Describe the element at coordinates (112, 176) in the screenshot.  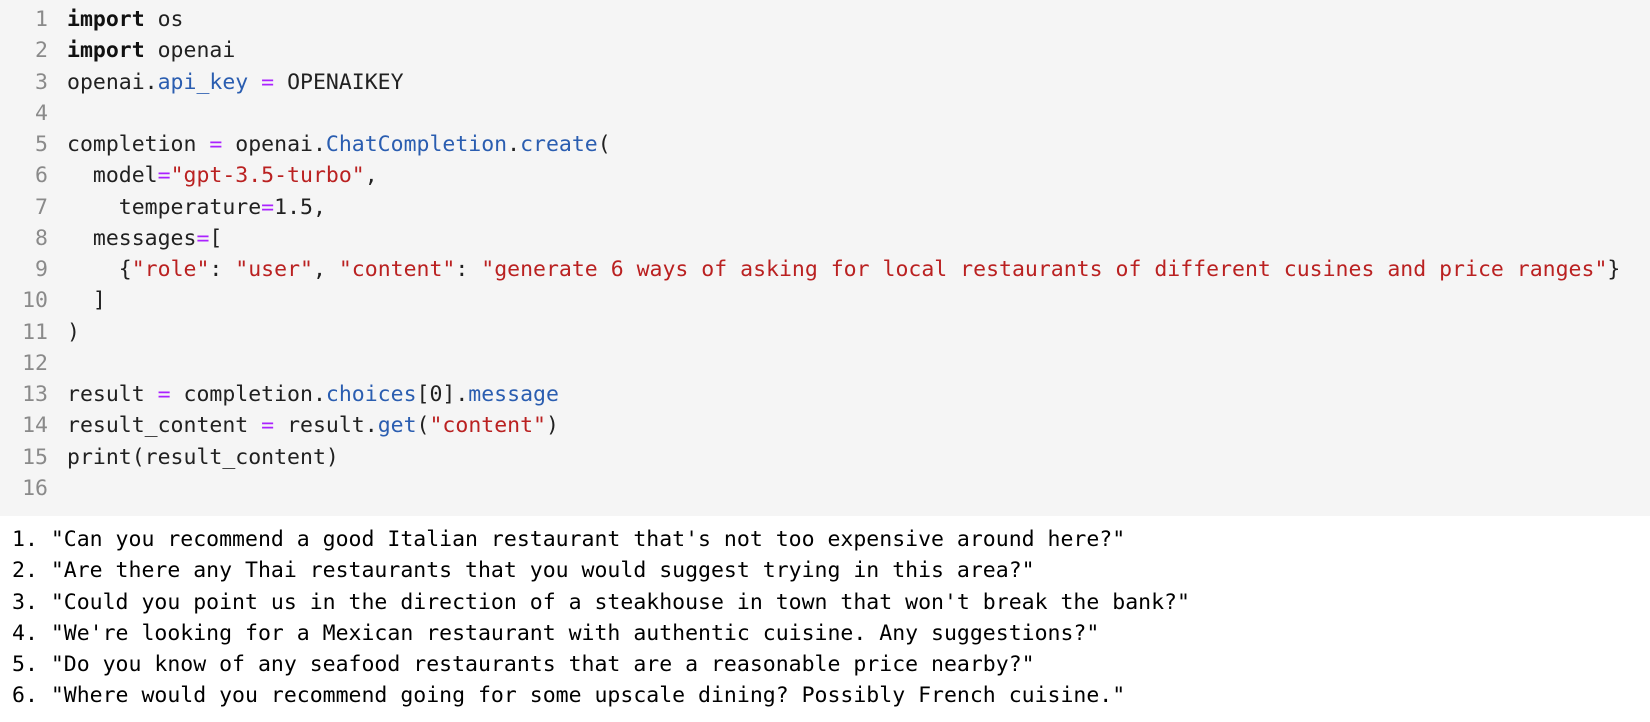
I see `code-token: model` at that location.